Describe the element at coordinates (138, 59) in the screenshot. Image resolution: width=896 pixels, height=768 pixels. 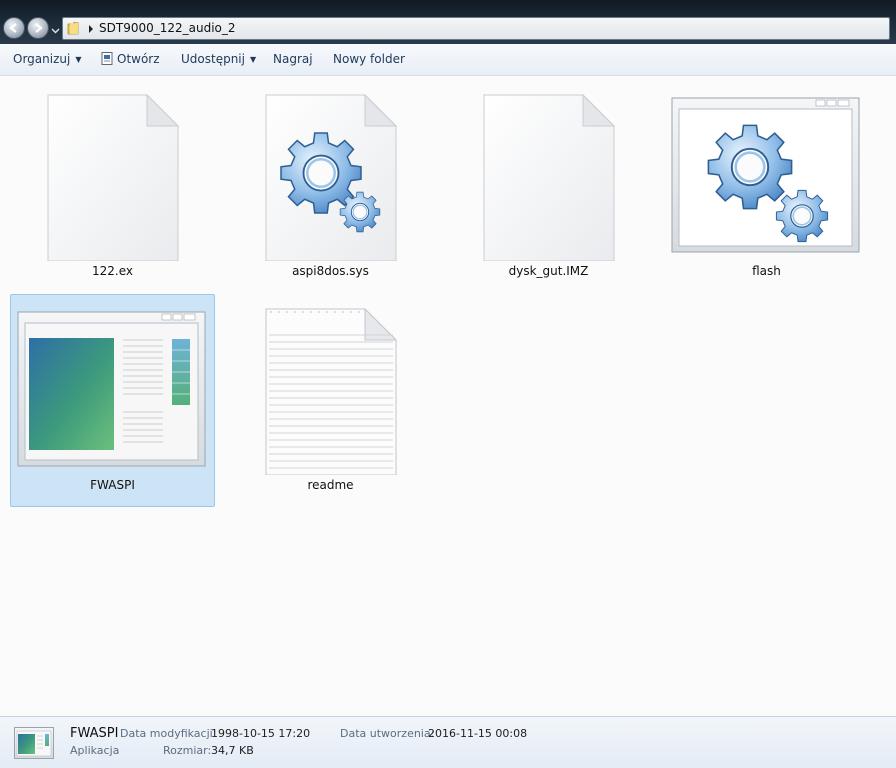
I see `open-label: Otwórz` at that location.